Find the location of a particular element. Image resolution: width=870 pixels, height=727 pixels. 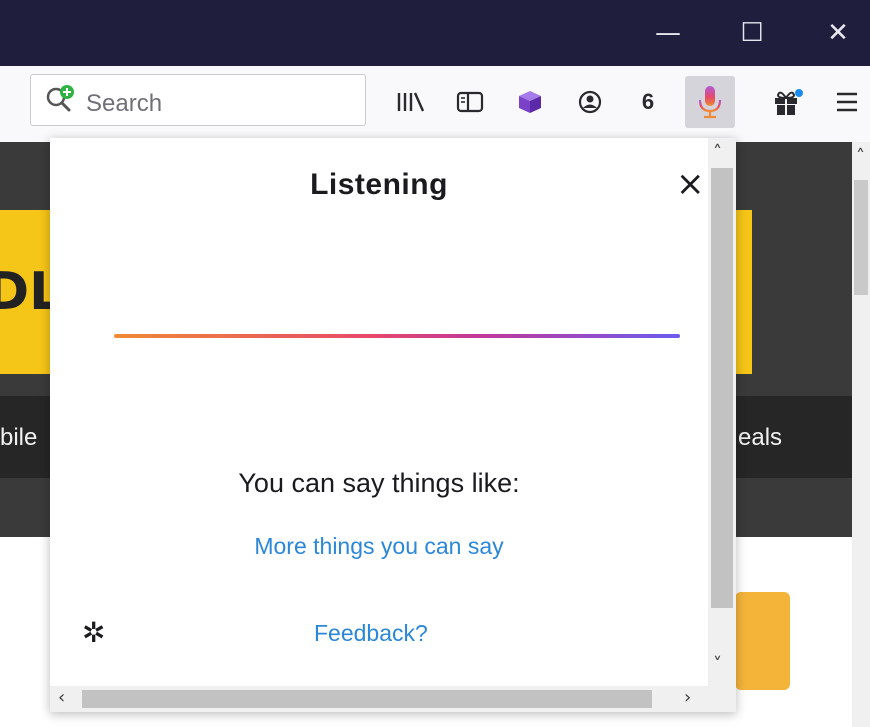

minimize-button: — is located at coordinates (668, 33).